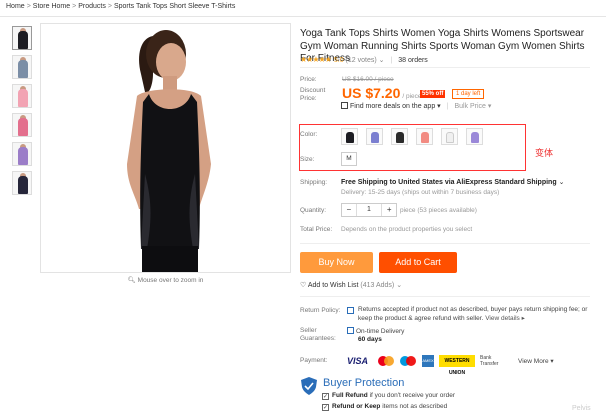 This screenshot has height=416, width=606. What do you see at coordinates (408, 361) in the screenshot?
I see `maestro-icon` at bounding box center [408, 361].